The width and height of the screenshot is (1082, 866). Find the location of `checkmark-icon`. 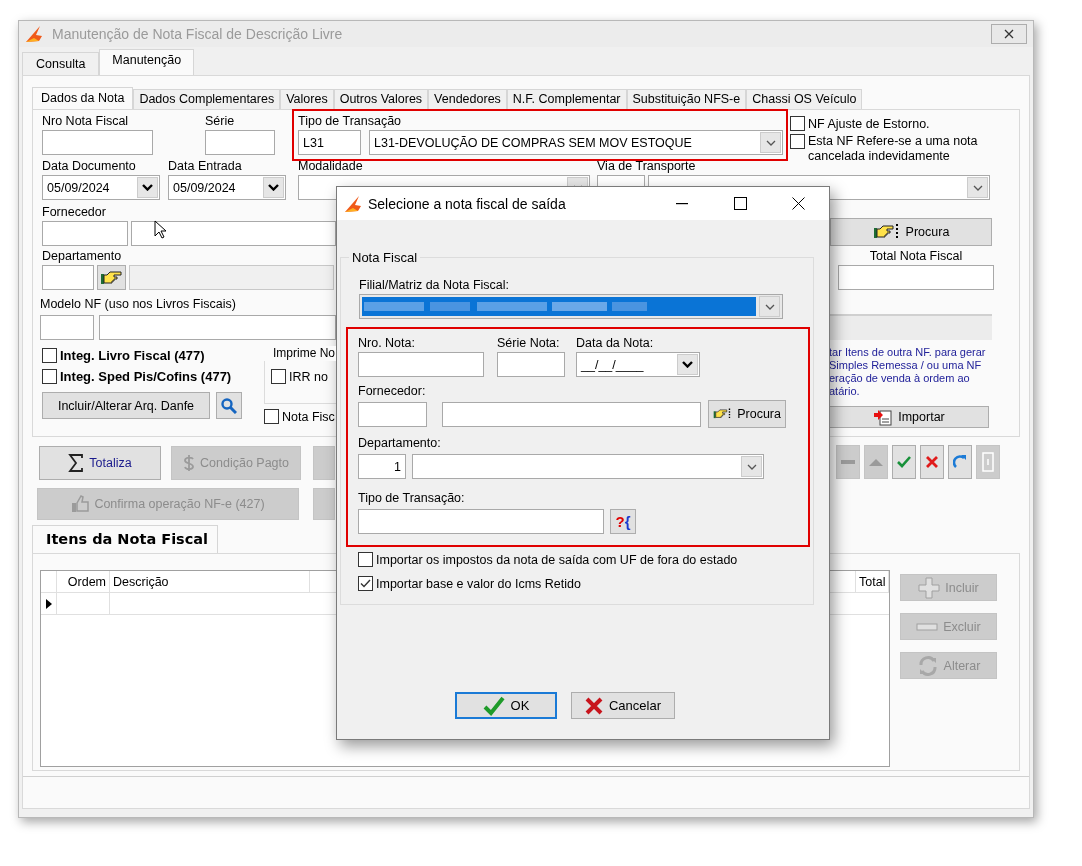

checkmark-icon is located at coordinates (493, 705).